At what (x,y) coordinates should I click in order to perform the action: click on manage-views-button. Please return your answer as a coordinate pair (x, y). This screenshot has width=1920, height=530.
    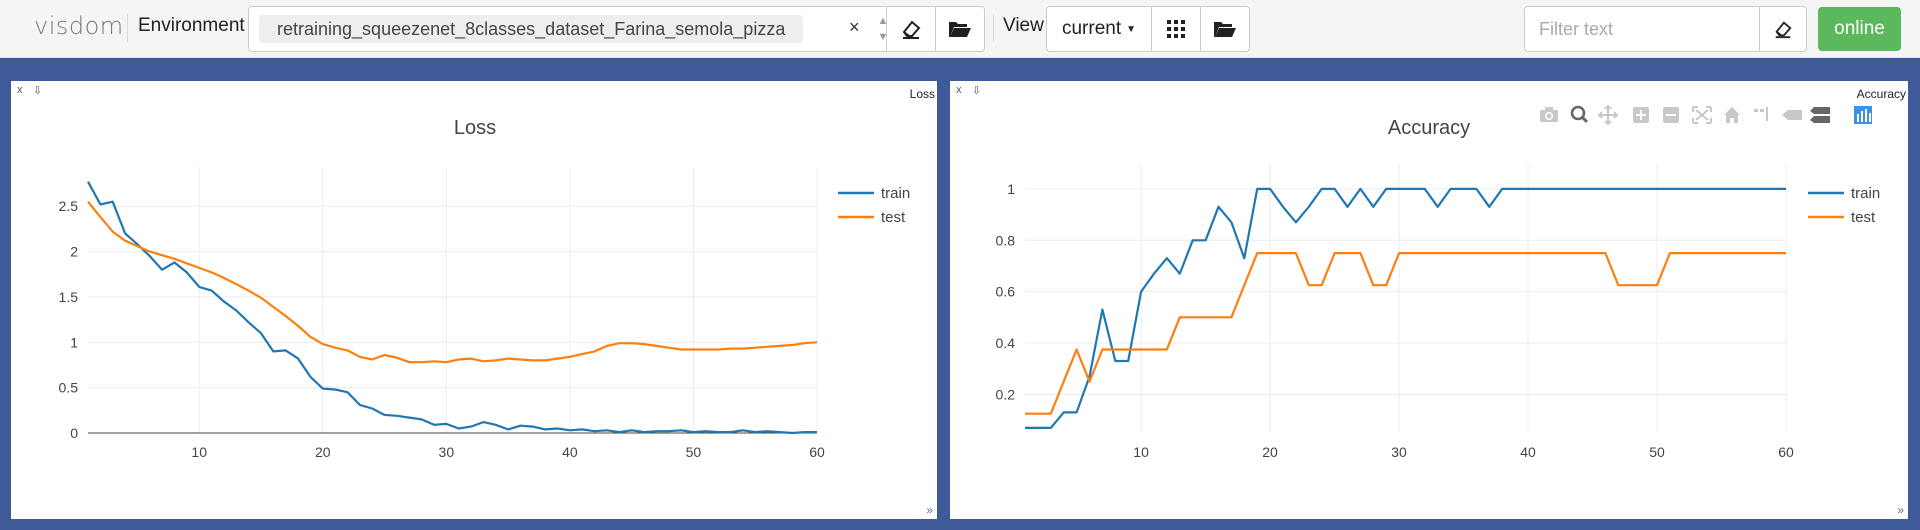
    Looking at the image, I should click on (1225, 29).